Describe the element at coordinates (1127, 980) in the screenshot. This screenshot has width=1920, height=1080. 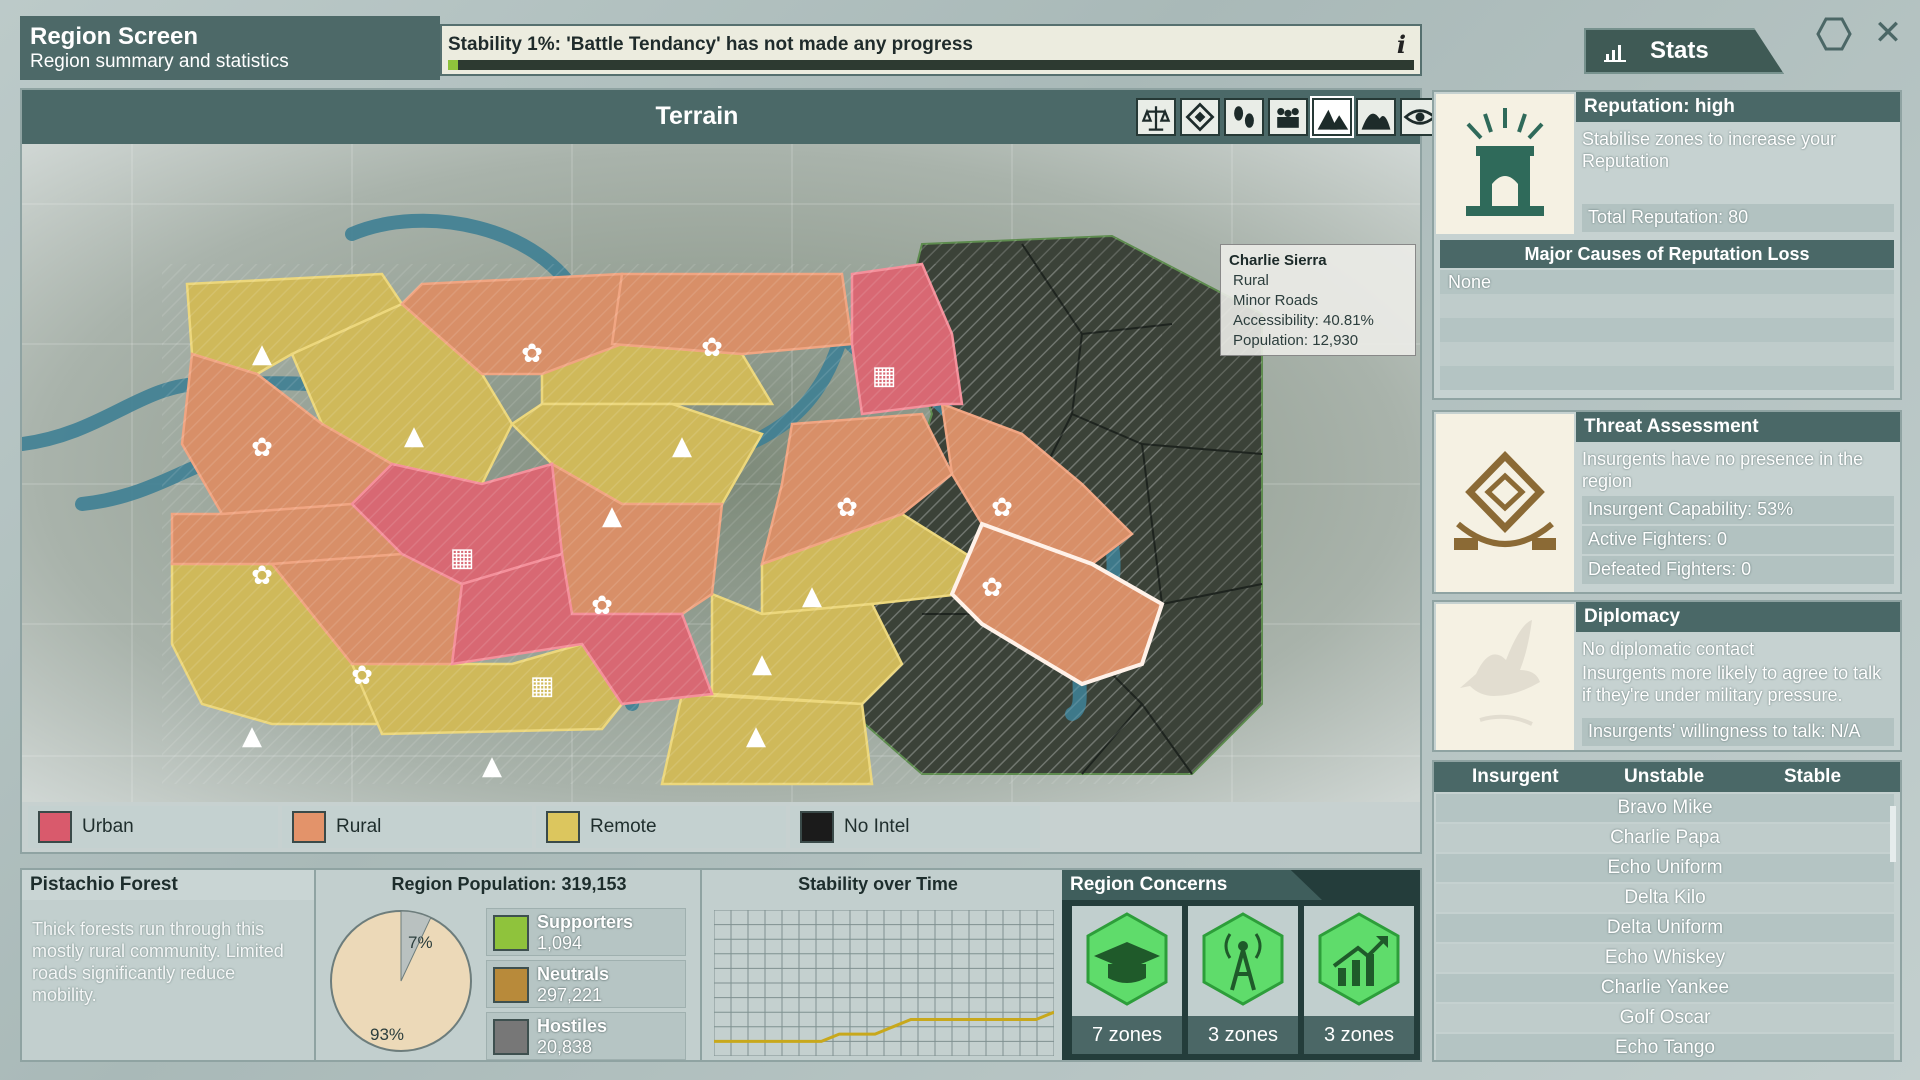
I see `concern-education: 7 zones` at that location.